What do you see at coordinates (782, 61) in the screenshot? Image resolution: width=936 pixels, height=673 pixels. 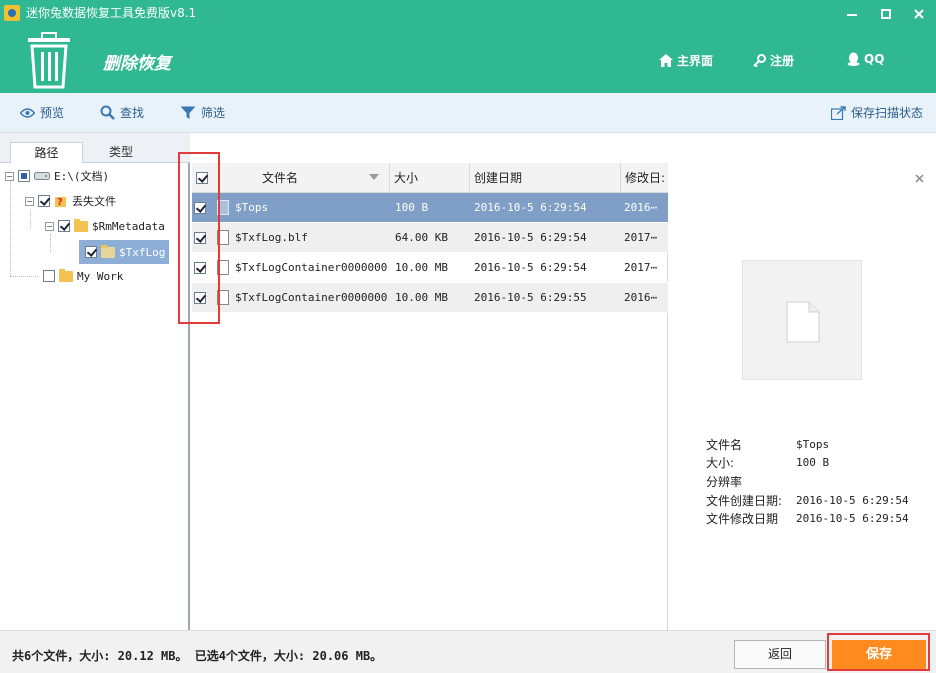 I see `nav-register-label: 注册` at bounding box center [782, 61].